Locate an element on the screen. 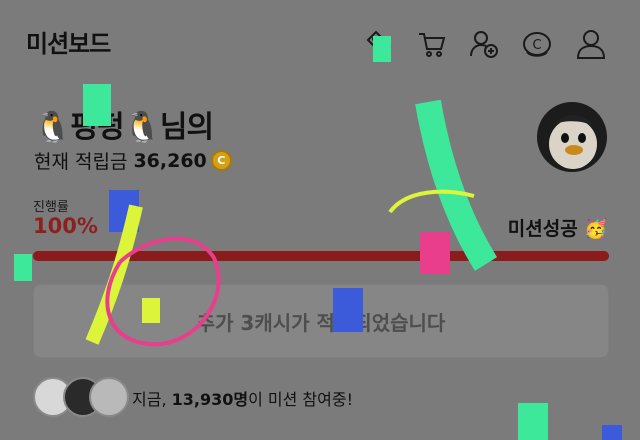 This screenshot has width=640, height=440. coin-icon: C is located at coordinates (537, 44).